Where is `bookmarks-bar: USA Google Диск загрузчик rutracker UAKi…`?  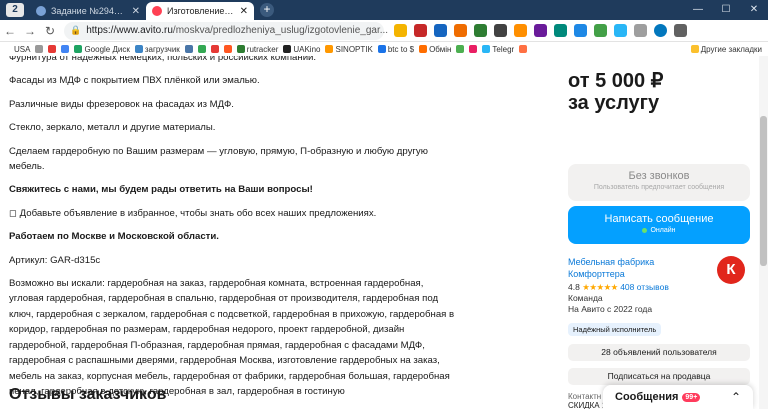
bookmarks-bar: USA Google Диск загрузчик rutracker UAKi… is located at coordinates (384, 49).